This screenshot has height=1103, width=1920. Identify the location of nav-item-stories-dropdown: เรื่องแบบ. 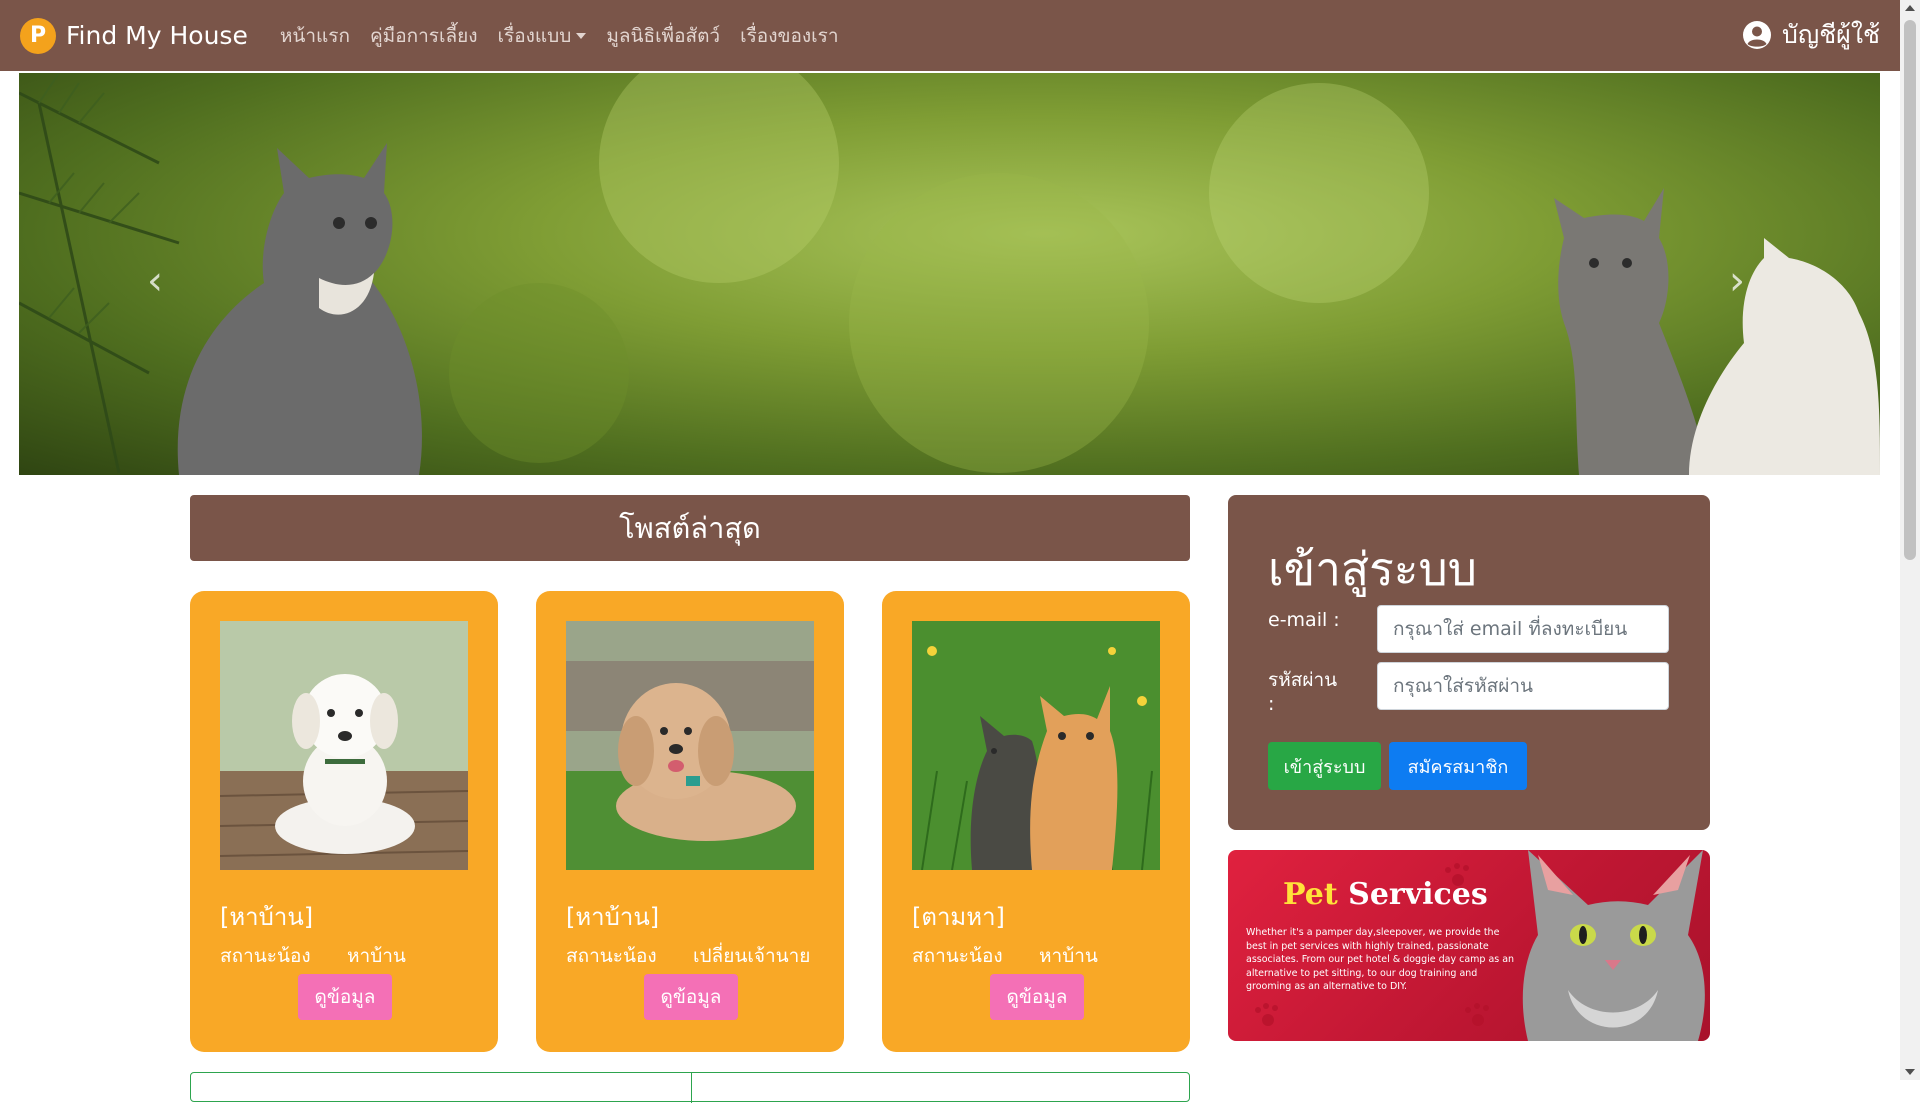
(542, 36).